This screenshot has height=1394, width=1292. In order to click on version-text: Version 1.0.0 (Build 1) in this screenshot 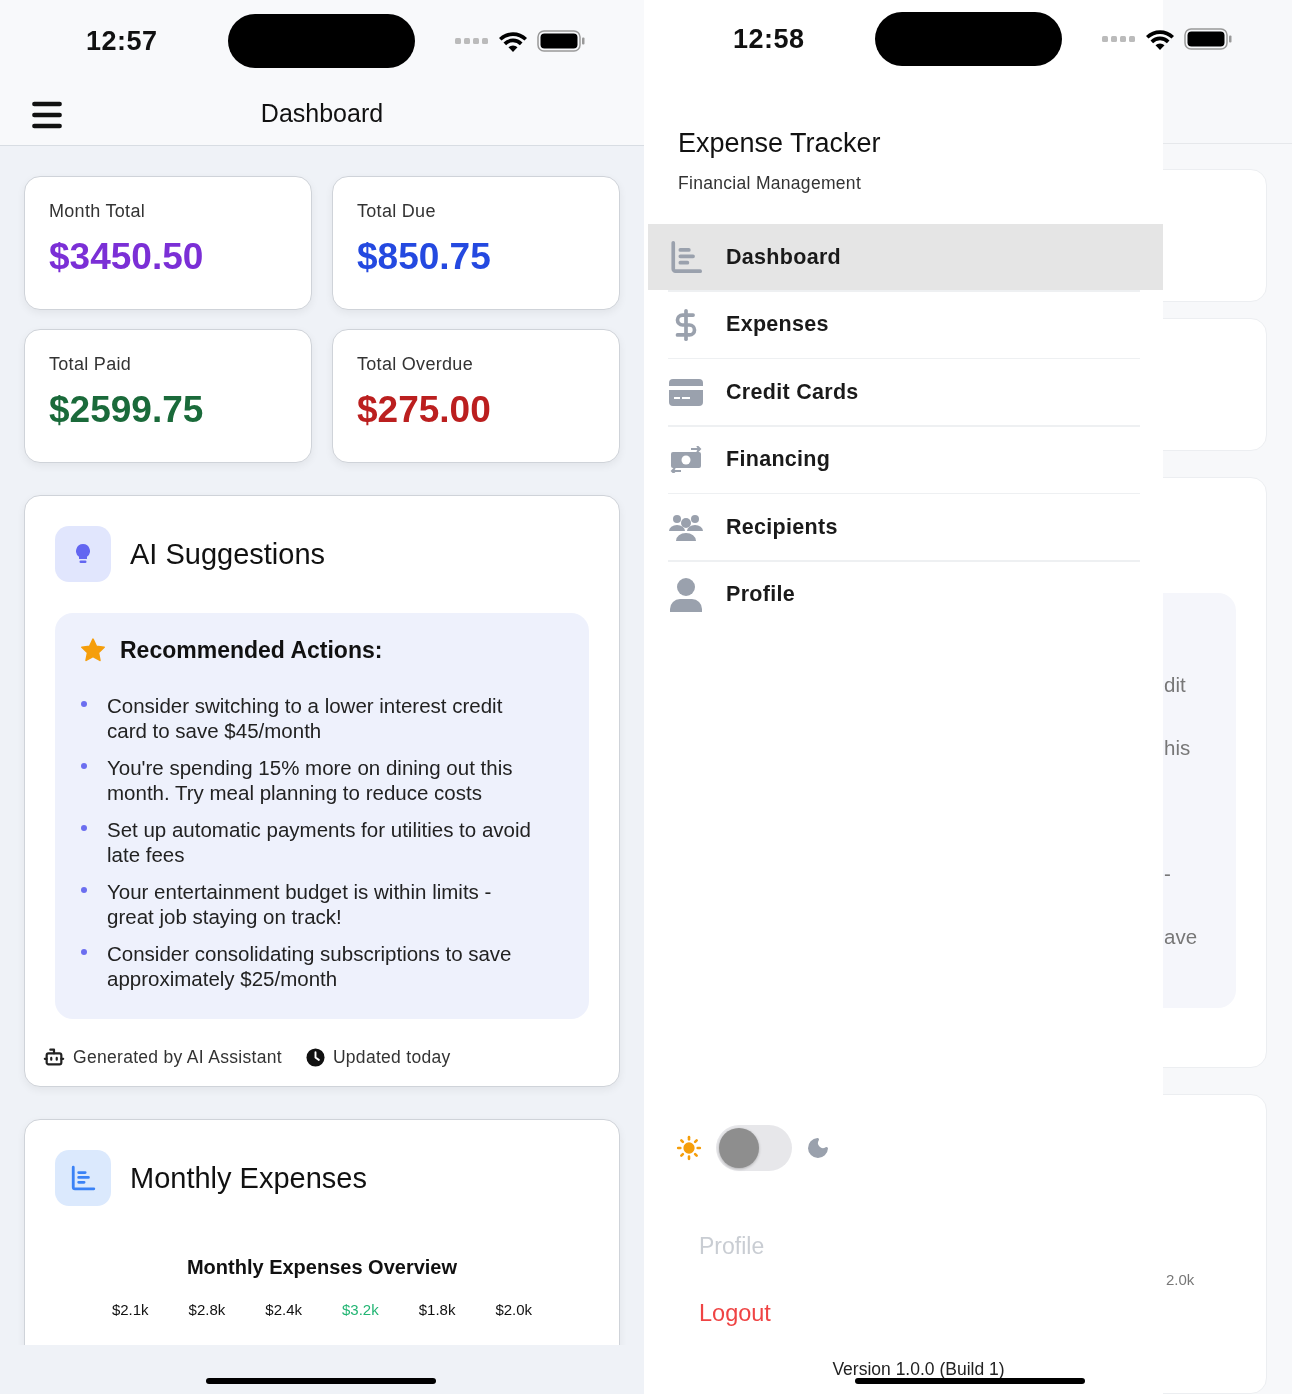, I will do `click(918, 1369)`.